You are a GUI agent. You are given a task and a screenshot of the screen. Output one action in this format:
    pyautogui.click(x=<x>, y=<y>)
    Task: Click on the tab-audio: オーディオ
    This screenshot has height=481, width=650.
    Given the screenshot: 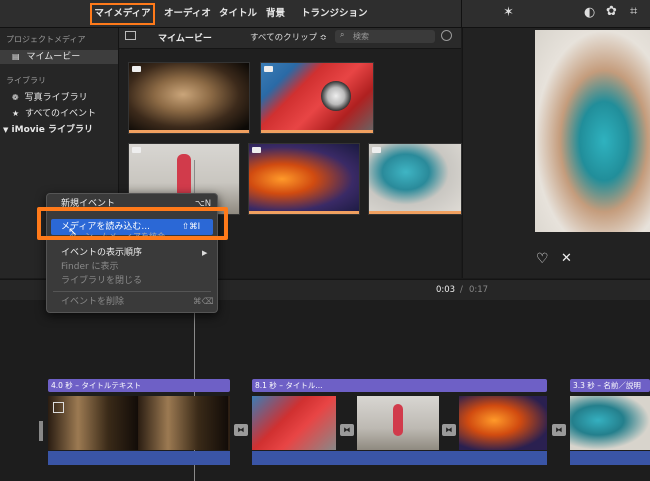 What is the action you would take?
    pyautogui.click(x=187, y=14)
    